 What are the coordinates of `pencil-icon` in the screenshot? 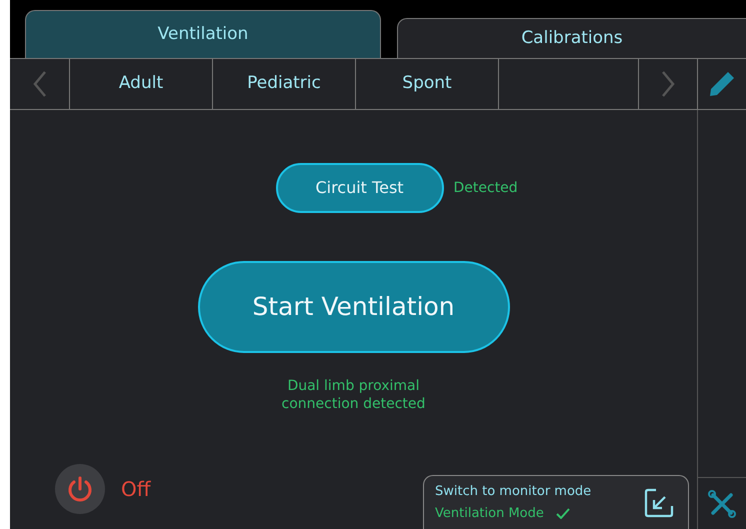 It's located at (722, 84).